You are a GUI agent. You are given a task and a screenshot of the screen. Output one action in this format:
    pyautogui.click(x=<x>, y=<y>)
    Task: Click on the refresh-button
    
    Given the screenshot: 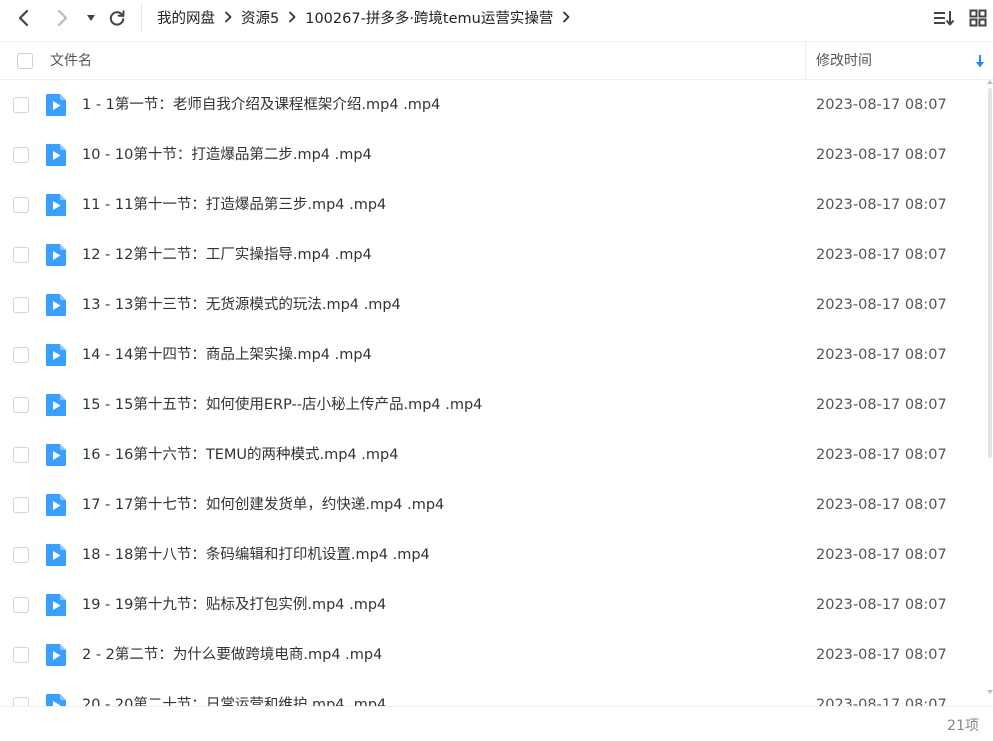 What is the action you would take?
    pyautogui.click(x=117, y=18)
    